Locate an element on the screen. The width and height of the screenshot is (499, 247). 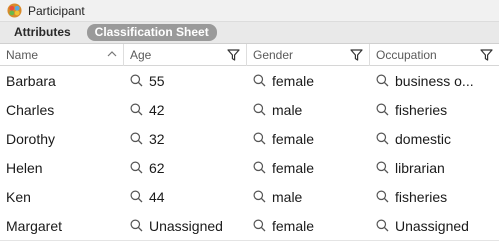
age-cell: Unassigned is located at coordinates (185, 225).